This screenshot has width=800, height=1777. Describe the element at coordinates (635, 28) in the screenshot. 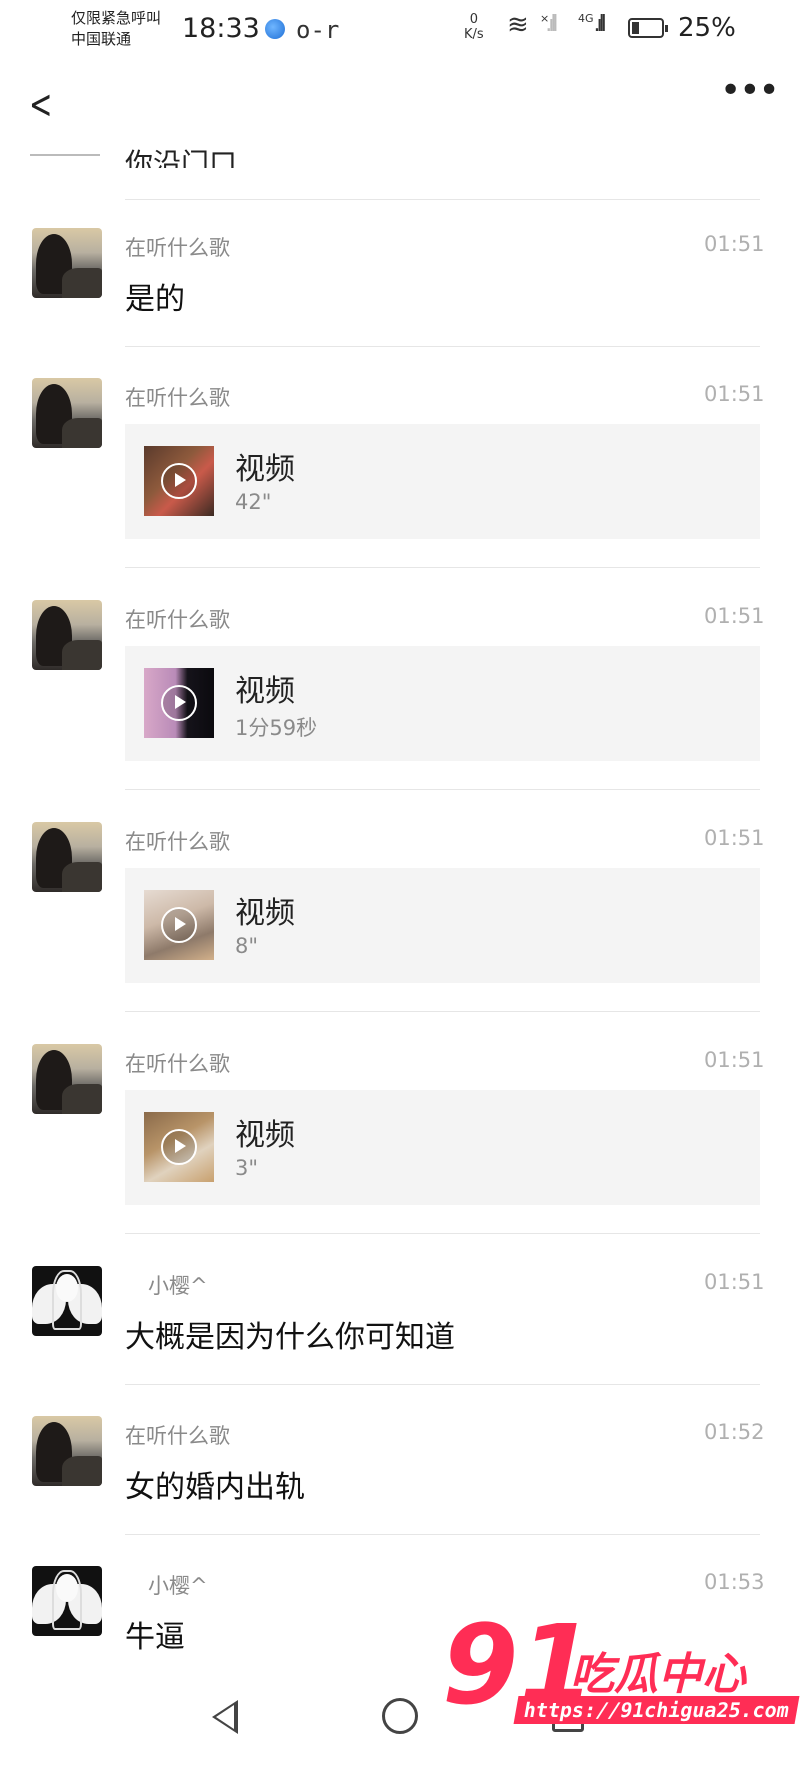

I see `battery-fill` at that location.